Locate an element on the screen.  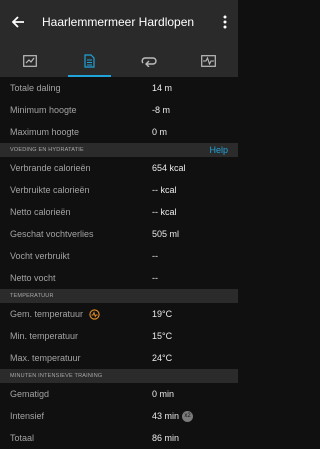
document-icon is located at coordinates (89, 60).